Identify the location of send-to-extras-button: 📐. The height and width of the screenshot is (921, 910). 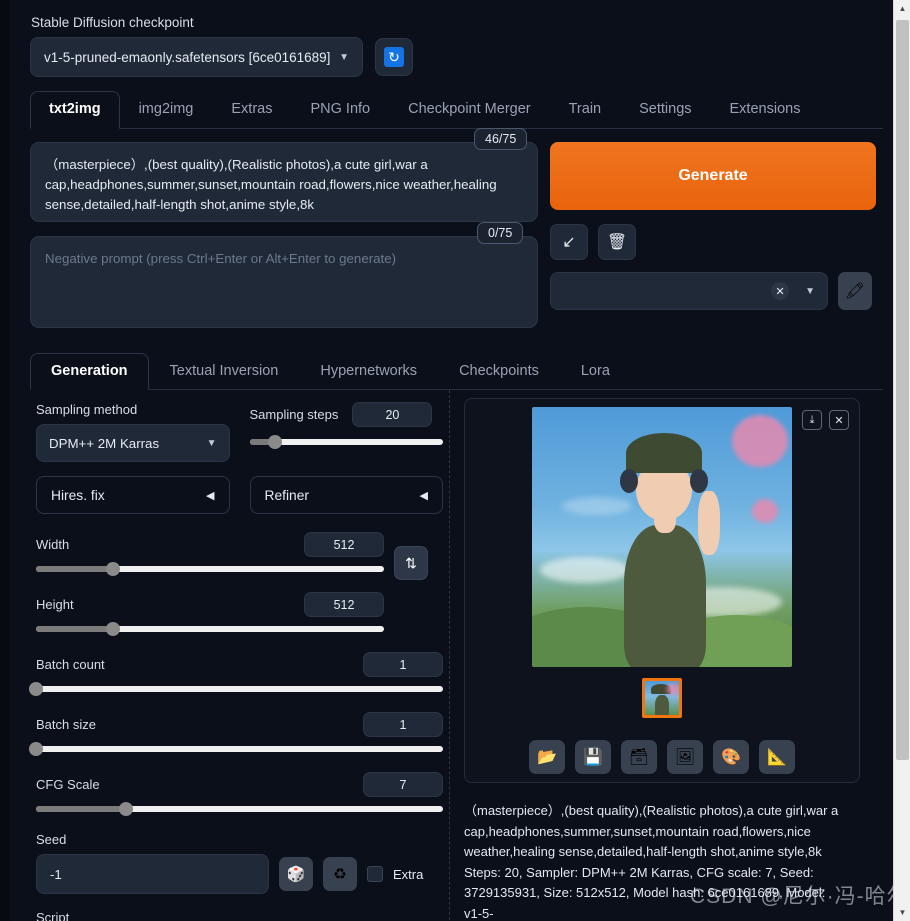
(777, 757).